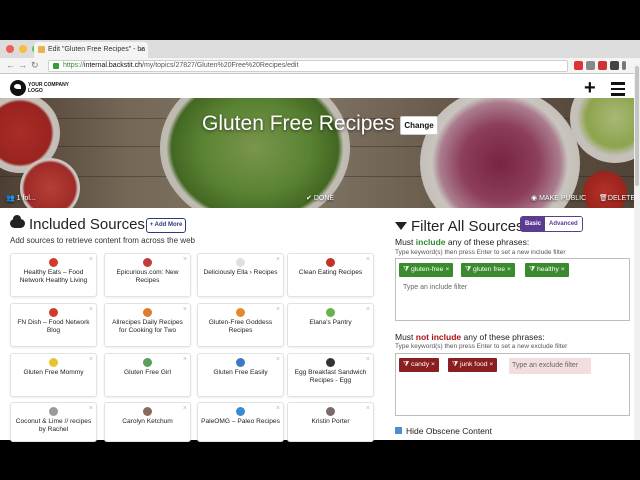 This screenshot has width=640, height=480. What do you see at coordinates (550, 366) in the screenshot?
I see `exclude-input: Type an exclude filter` at bounding box center [550, 366].